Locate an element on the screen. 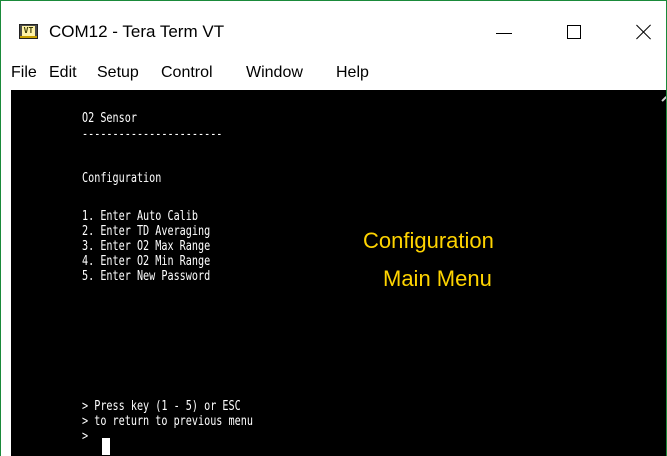 This screenshot has width=667, height=456. teraterm-vt-icon: VT is located at coordinates (28, 31).